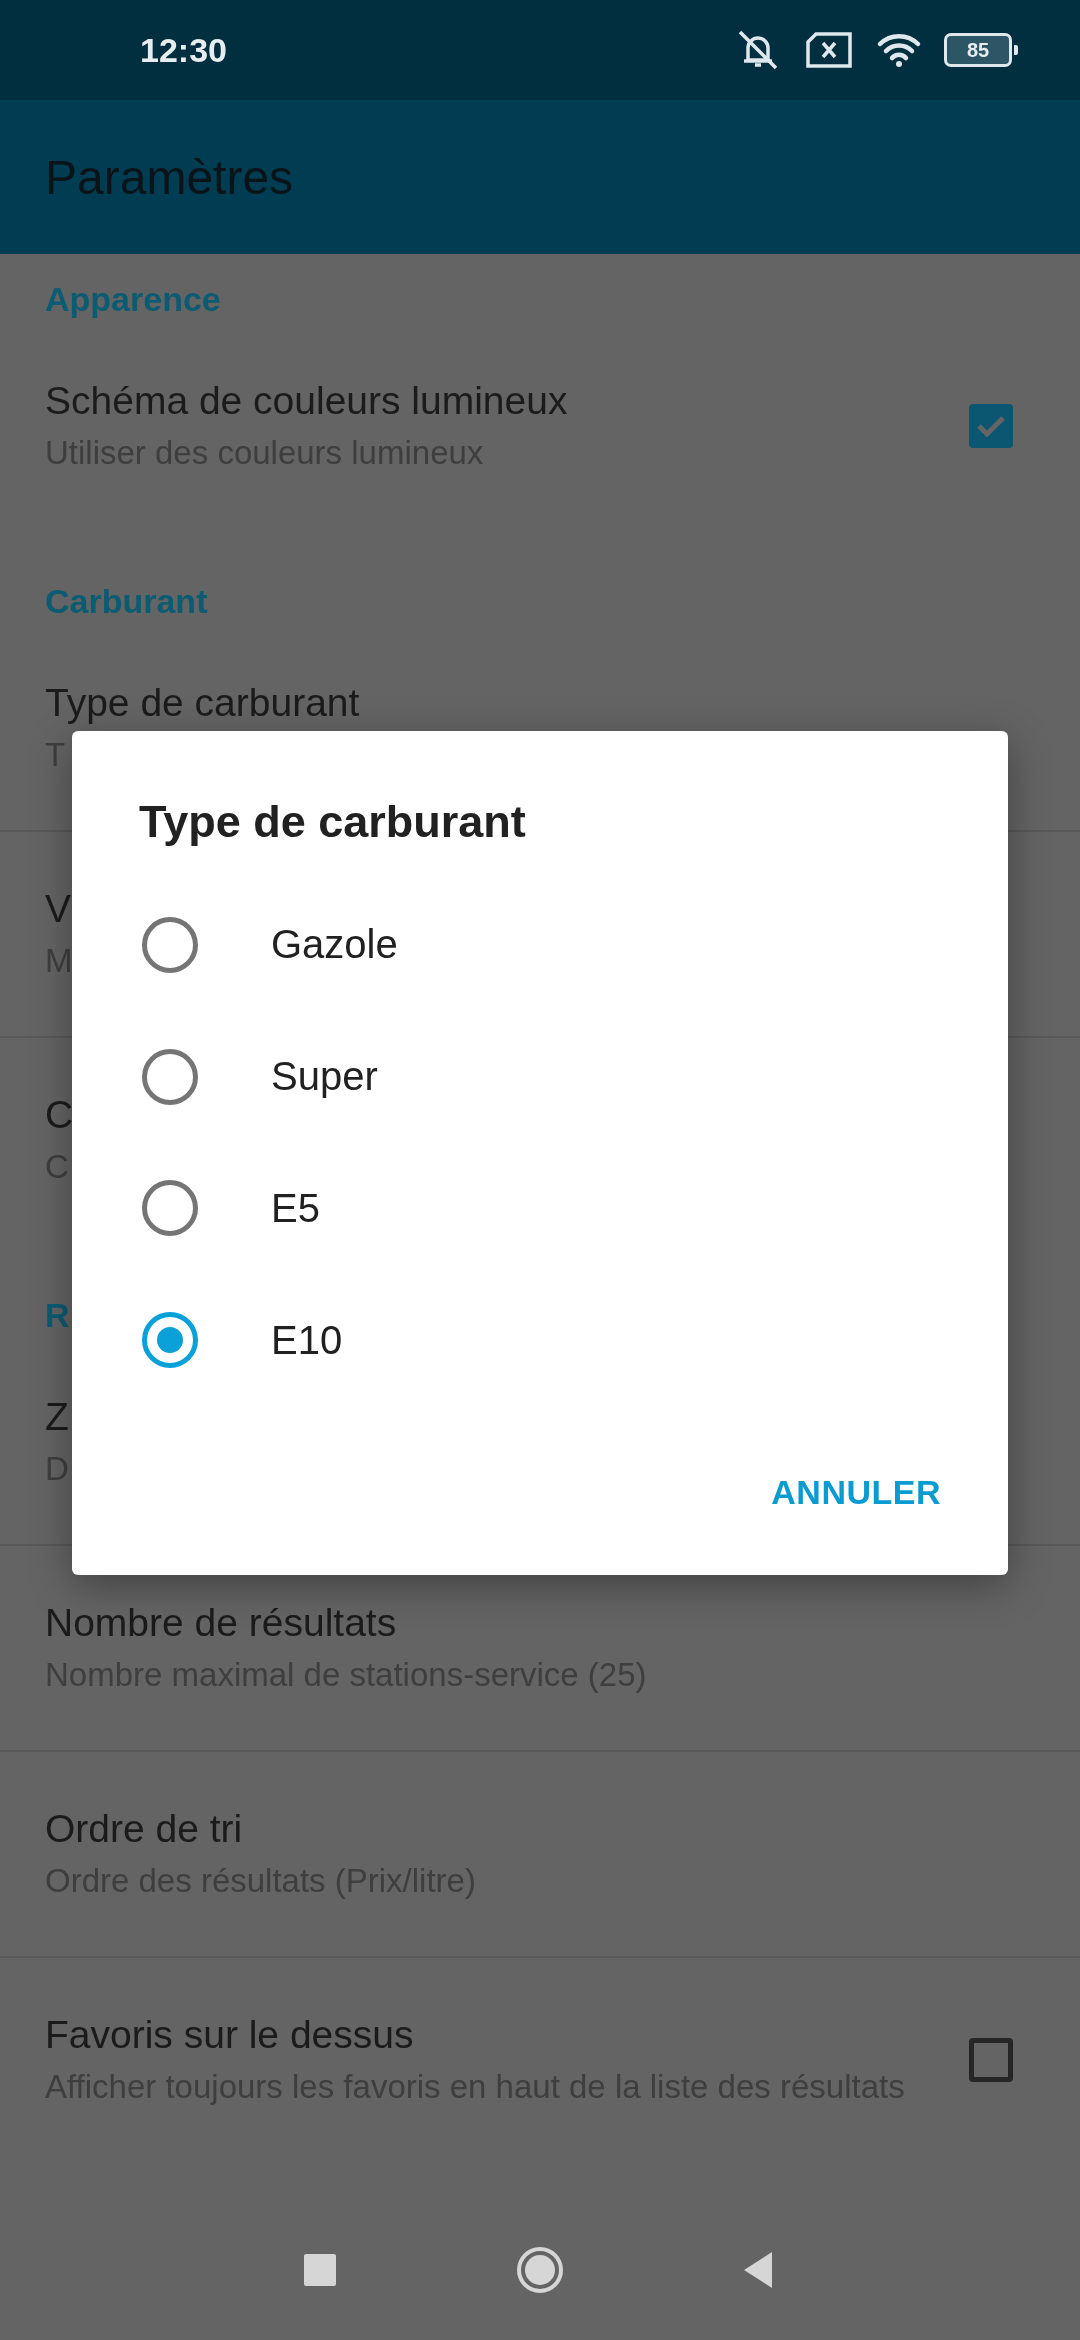 Image resolution: width=1080 pixels, height=2340 pixels. I want to click on setting-title: Ordre de tri, so click(144, 1829).